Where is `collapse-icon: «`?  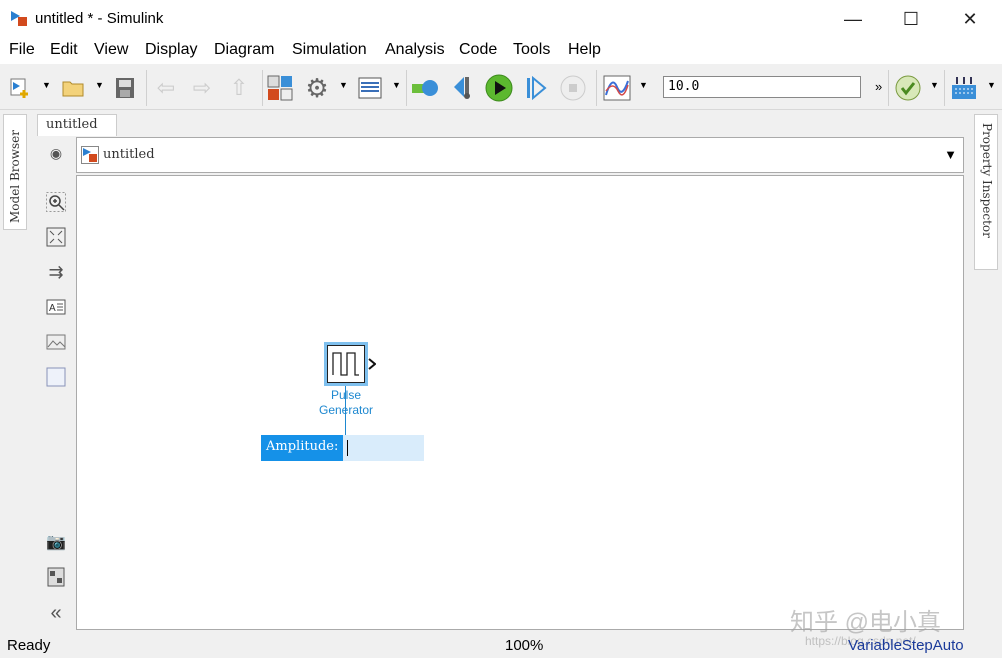
collapse-icon: « is located at coordinates (56, 613).